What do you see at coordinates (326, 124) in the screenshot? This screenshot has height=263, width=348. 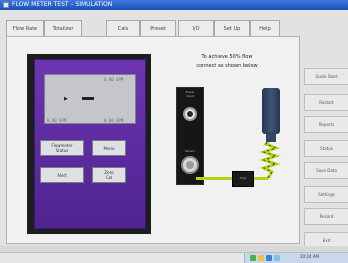 I see `side-button-reports: Reports` at bounding box center [326, 124].